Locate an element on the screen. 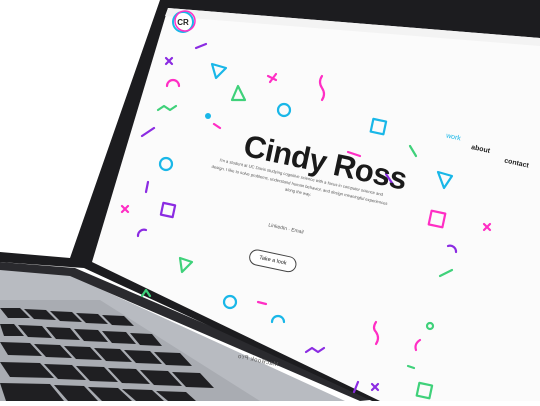 Image resolution: width=540 pixels, height=406 pixels. social-links: LinkedIn · Email is located at coordinates (286, 228).